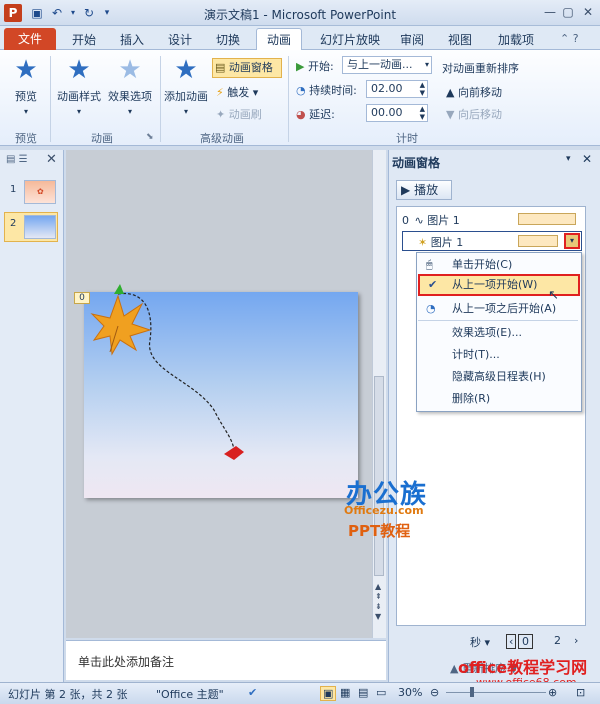 This screenshot has height=704, width=600. What do you see at coordinates (13, 223) in the screenshot?
I see `slide-number: 2` at bounding box center [13, 223].